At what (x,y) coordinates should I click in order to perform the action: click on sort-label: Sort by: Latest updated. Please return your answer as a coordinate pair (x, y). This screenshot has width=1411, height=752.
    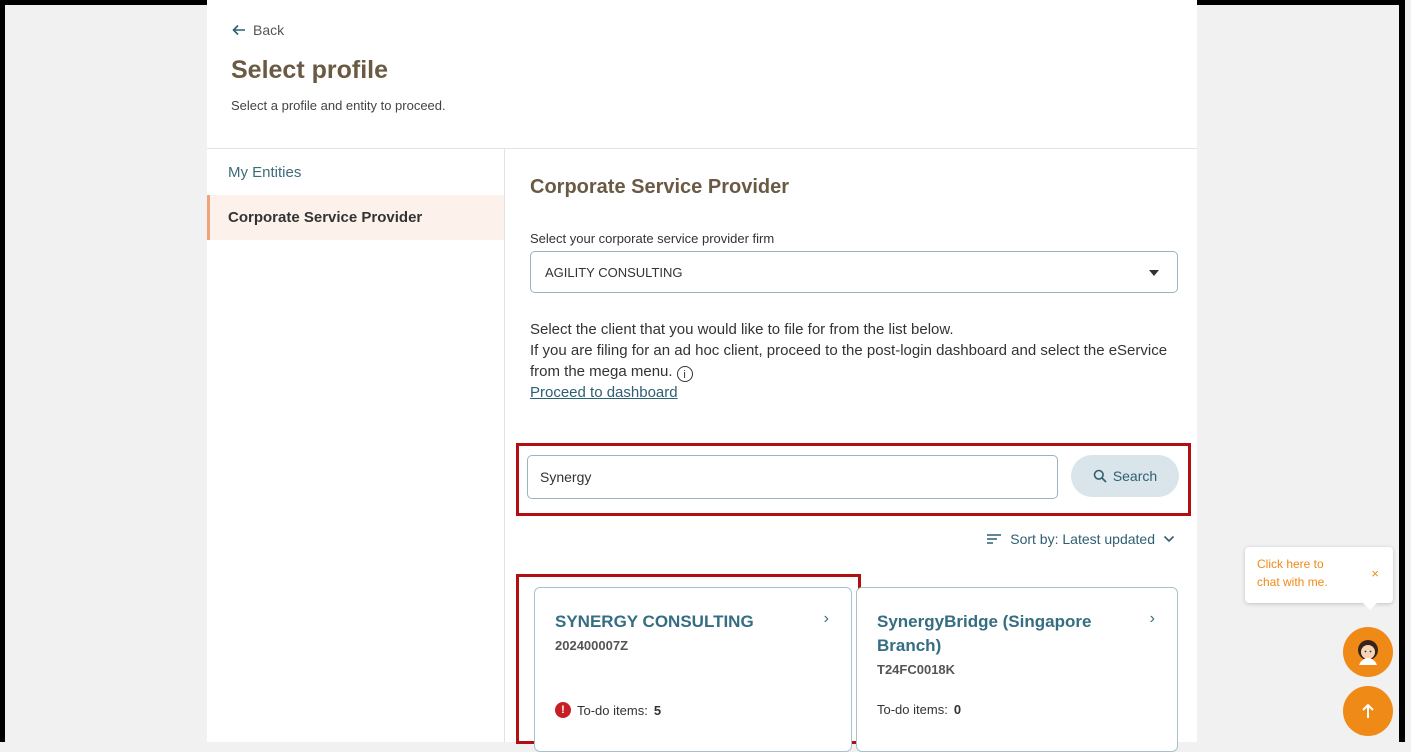
    Looking at the image, I should click on (1082, 539).